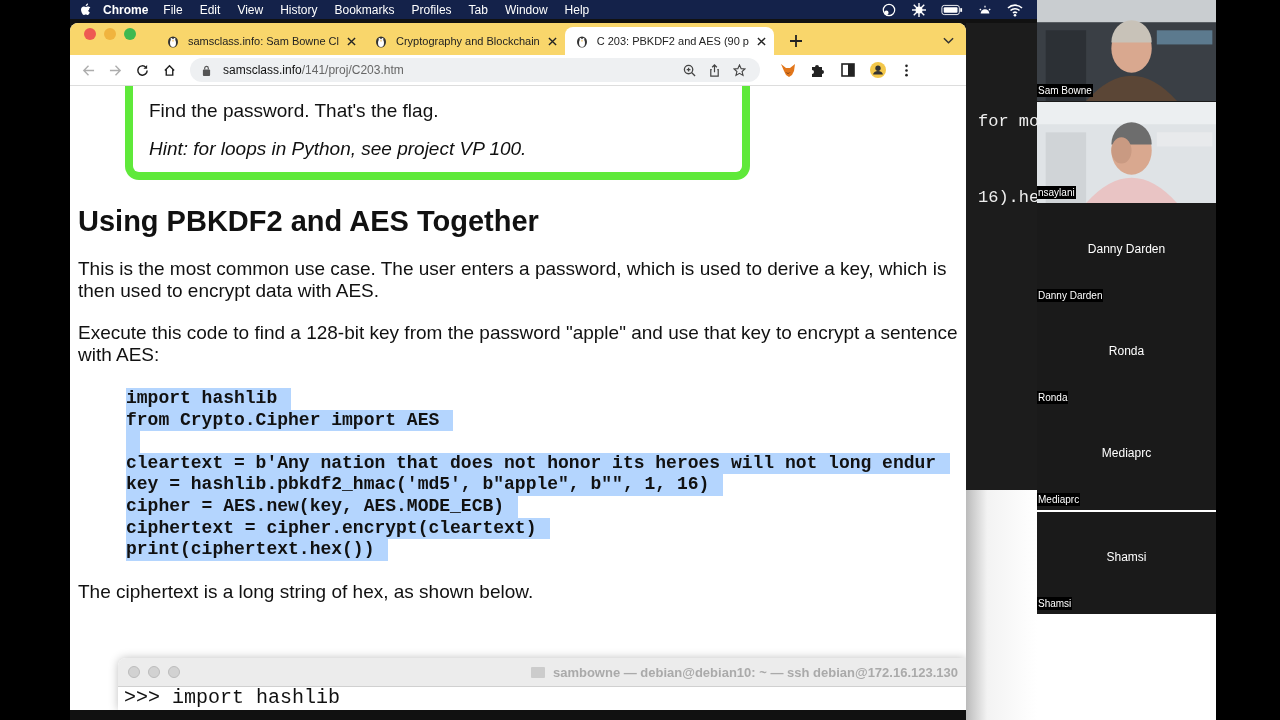  I want to click on menu-item: Tab, so click(478, 9).